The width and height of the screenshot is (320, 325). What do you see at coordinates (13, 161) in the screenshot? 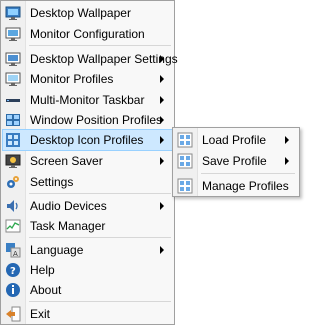
I see `screen-saver-icon` at bounding box center [13, 161].